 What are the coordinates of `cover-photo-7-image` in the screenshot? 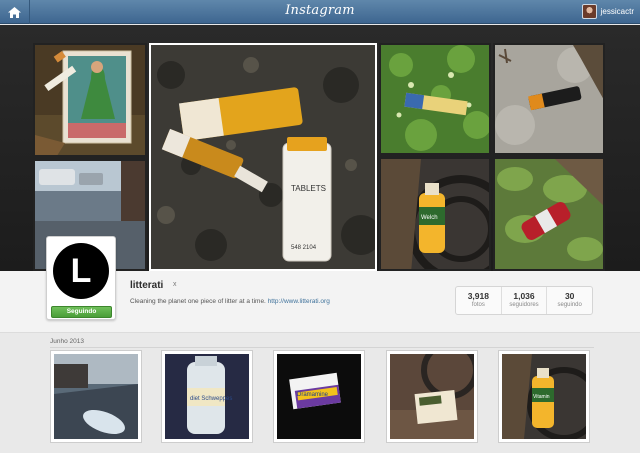 It's located at (549, 214).